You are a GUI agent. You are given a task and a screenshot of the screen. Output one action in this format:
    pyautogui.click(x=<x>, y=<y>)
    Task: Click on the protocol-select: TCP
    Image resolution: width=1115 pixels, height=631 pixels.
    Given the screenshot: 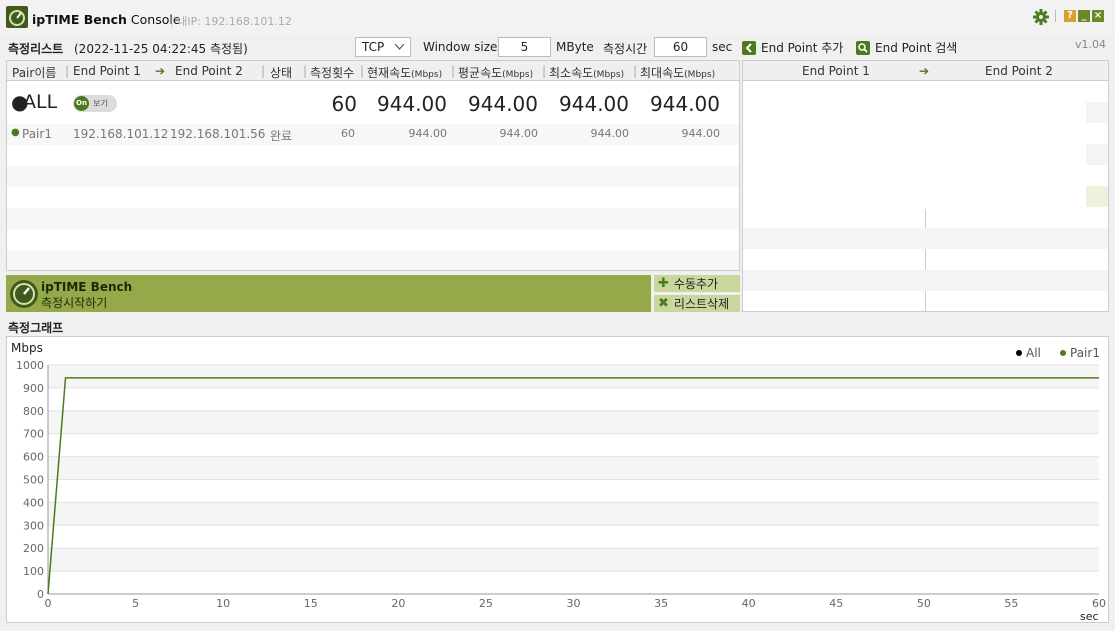 What is the action you would take?
    pyautogui.click(x=383, y=47)
    